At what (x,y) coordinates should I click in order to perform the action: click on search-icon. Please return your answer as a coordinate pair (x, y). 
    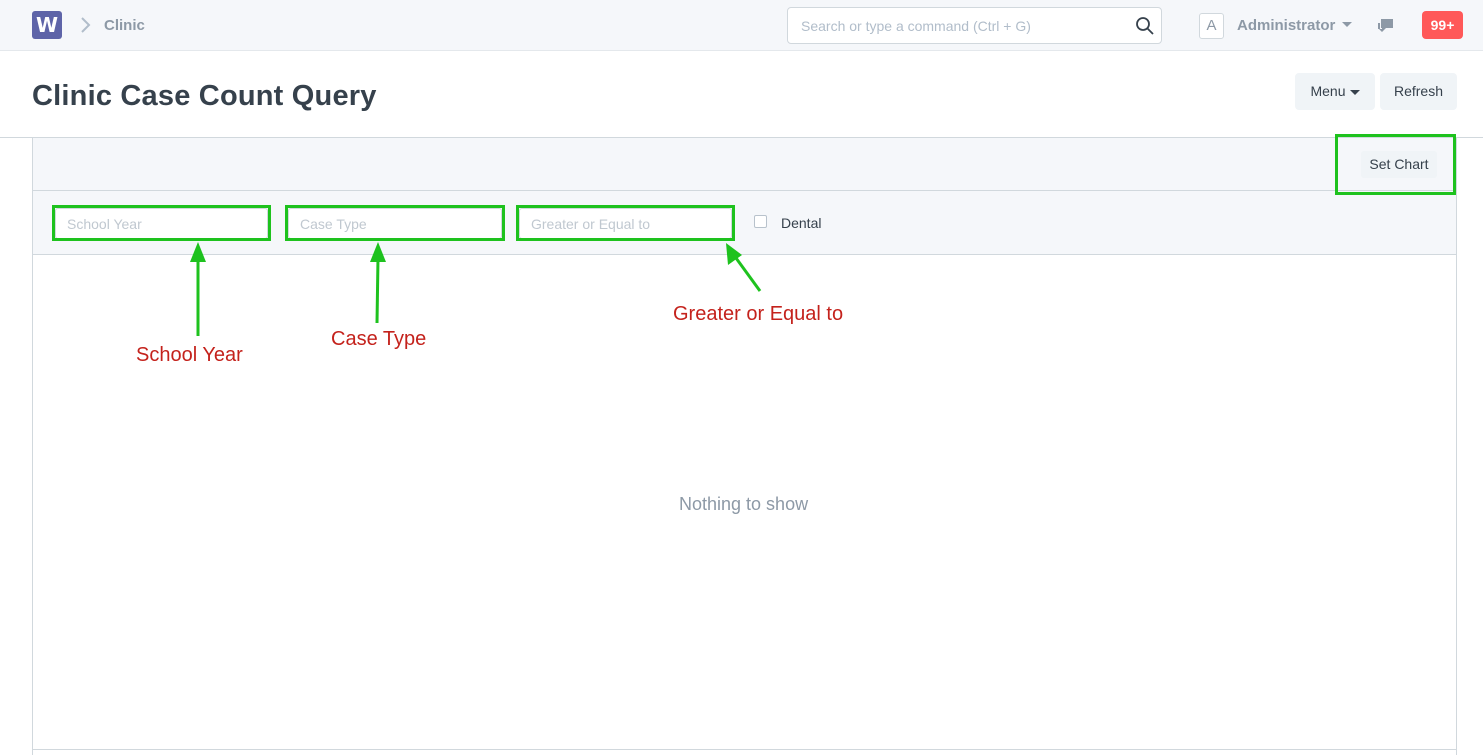
    Looking at the image, I should click on (1145, 26).